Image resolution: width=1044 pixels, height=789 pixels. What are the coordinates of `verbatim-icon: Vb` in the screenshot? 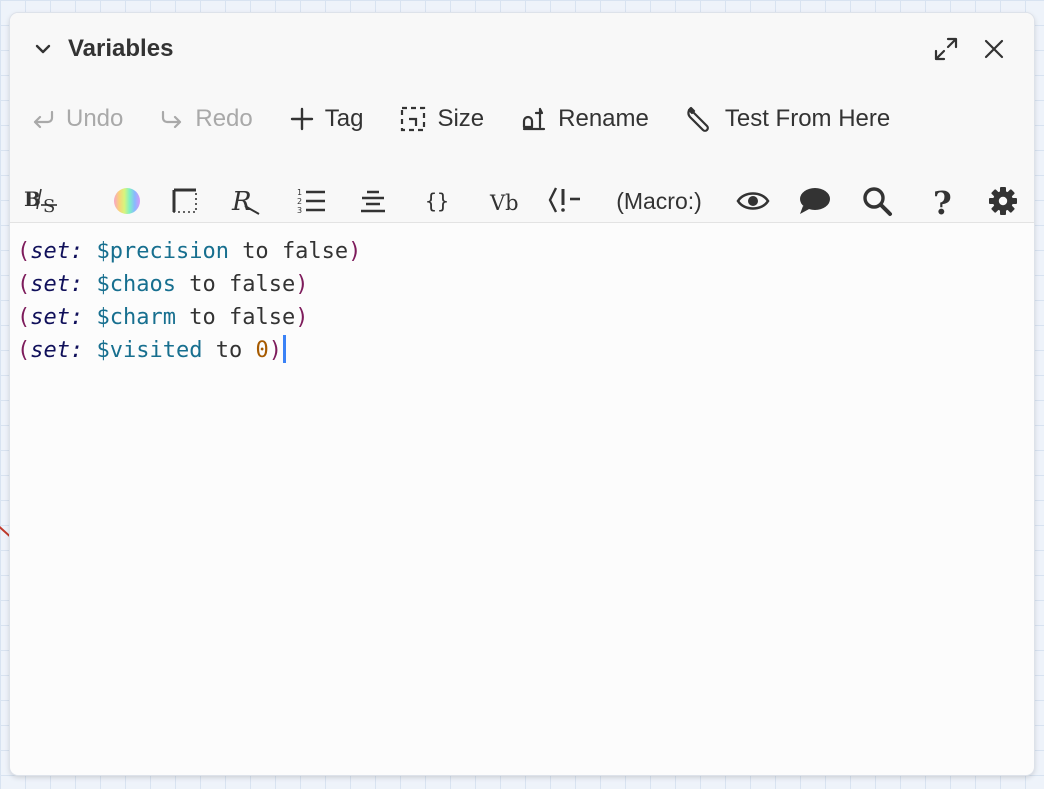 It's located at (504, 203).